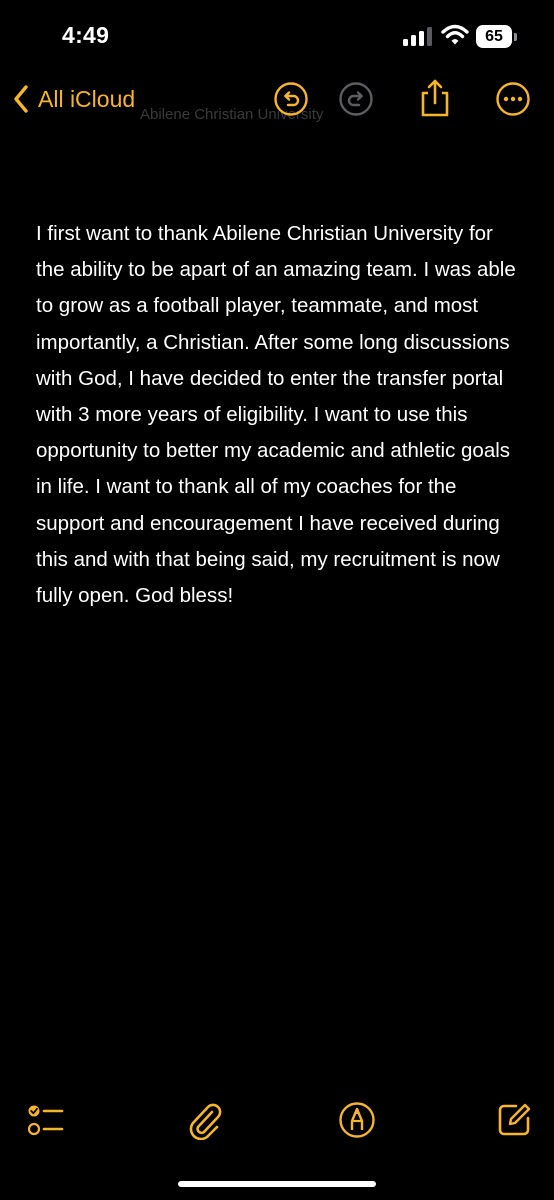 This screenshot has width=554, height=1200. I want to click on share-icon, so click(435, 98).